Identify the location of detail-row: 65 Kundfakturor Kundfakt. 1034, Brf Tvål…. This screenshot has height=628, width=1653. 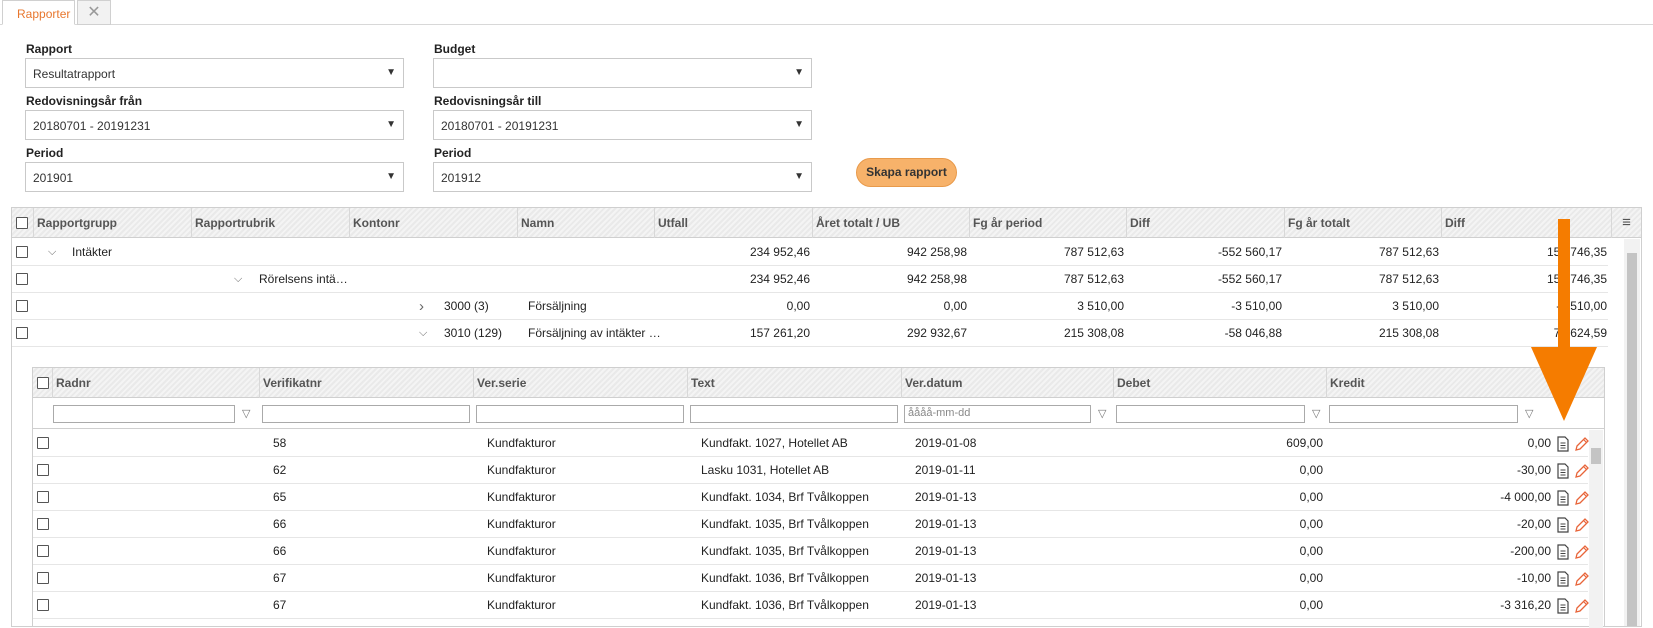
(811, 497).